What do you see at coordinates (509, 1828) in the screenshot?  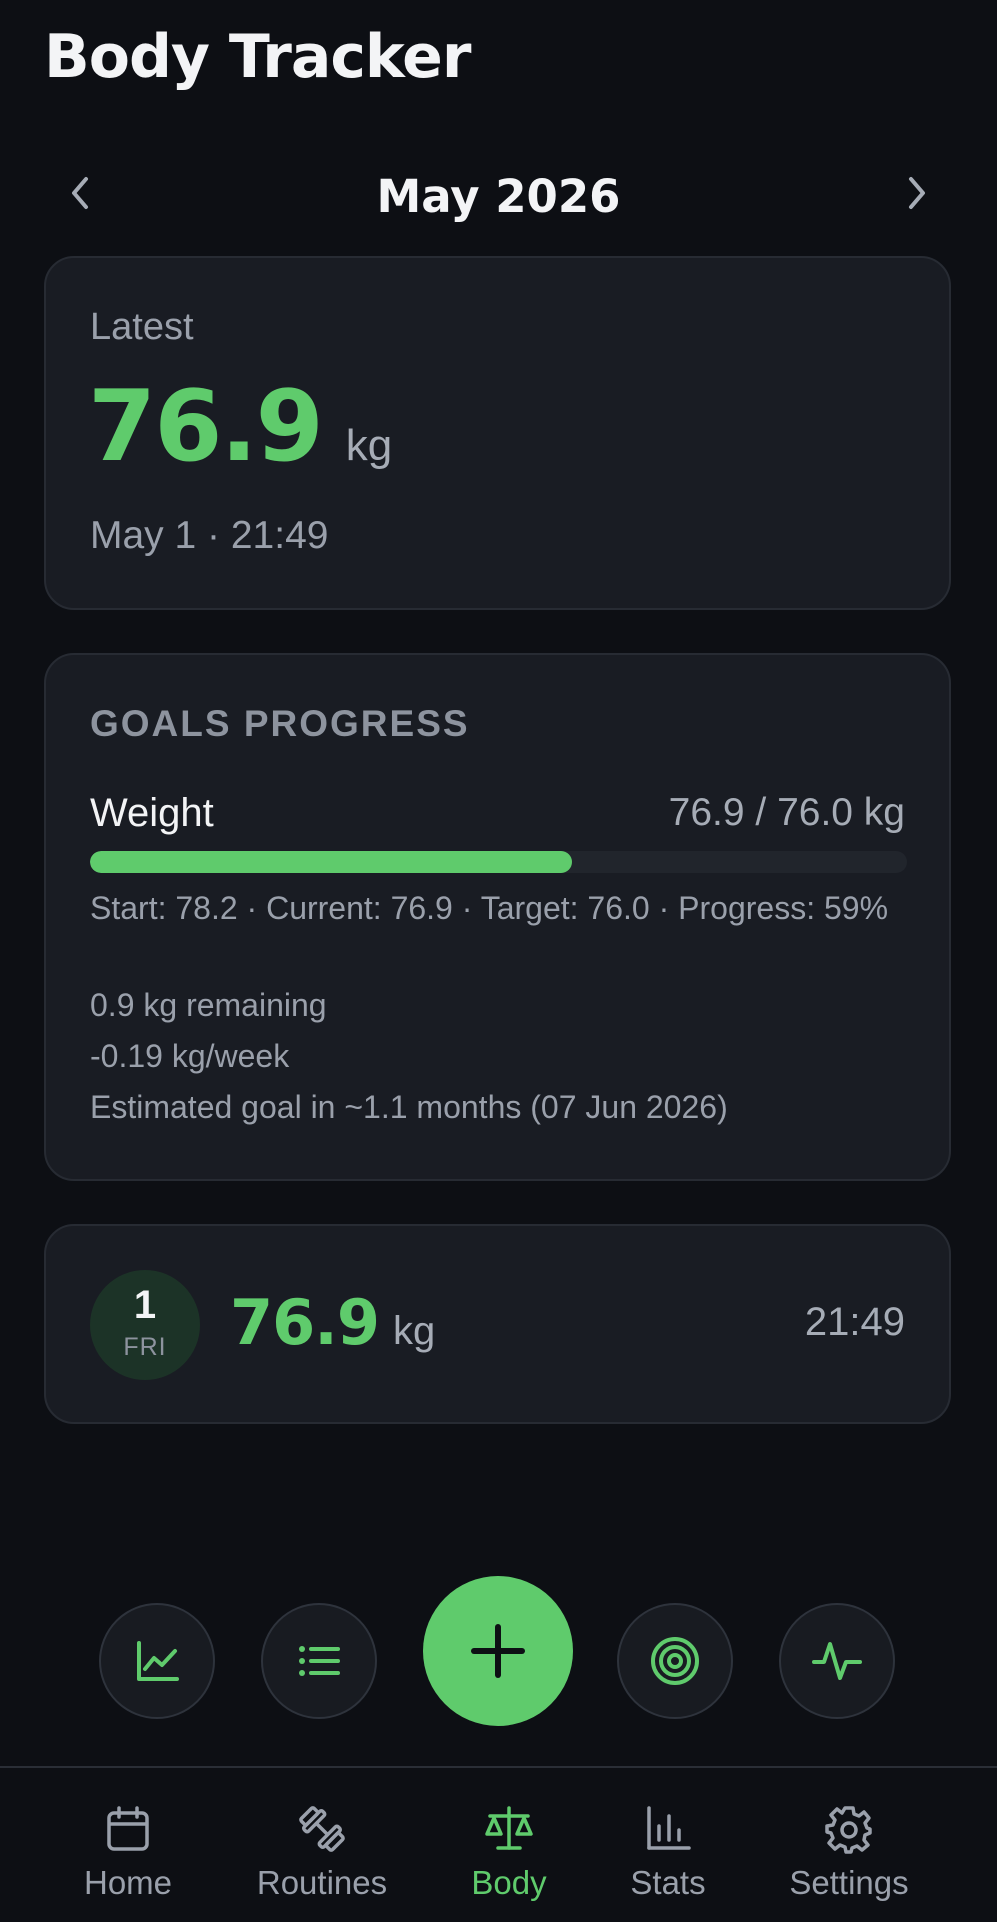 I see `scale-icon` at bounding box center [509, 1828].